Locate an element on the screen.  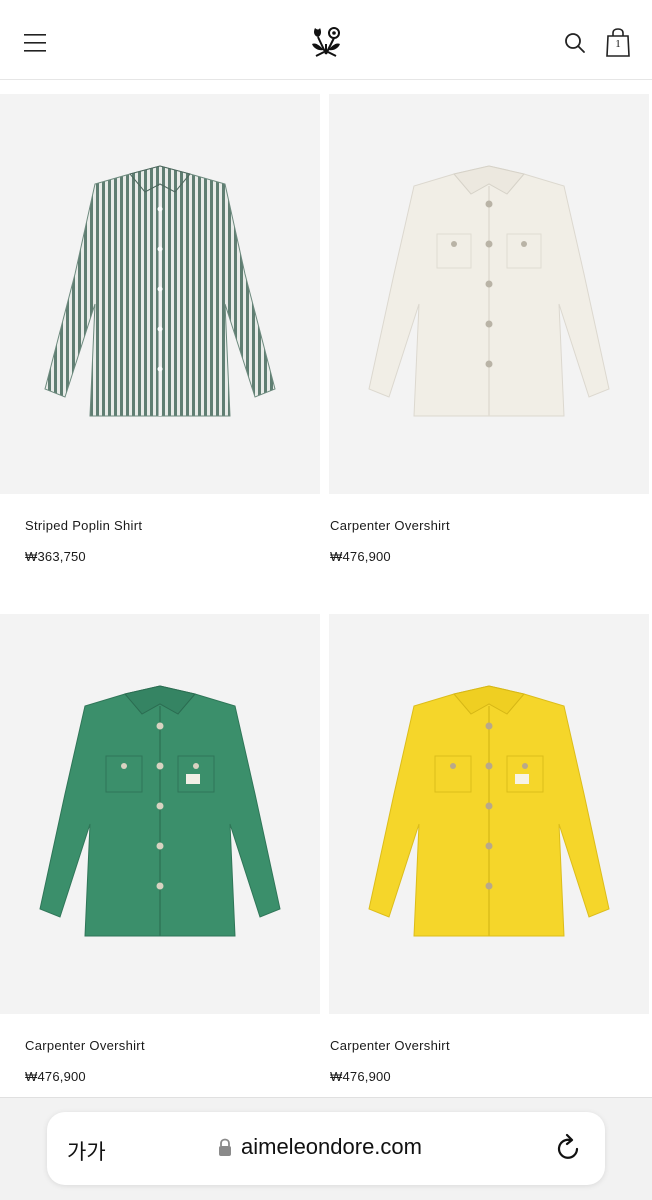
url-text: aimeleondore.com is located at coordinates (331, 1147).